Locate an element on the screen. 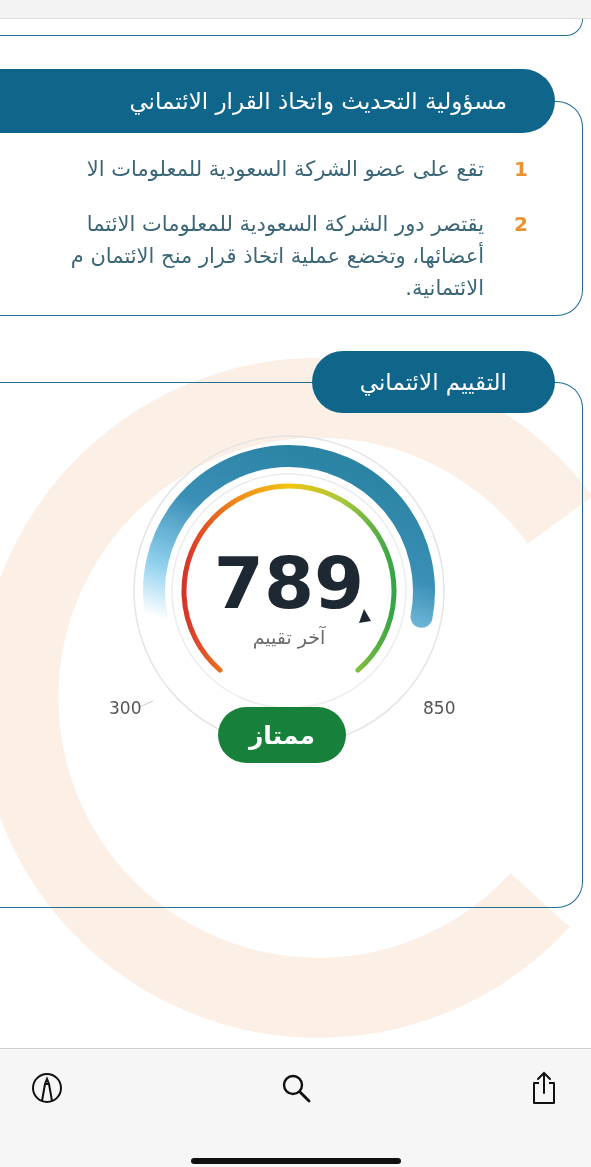  item-text: تقع على عضو الشركة السعودية للمعلومات الا is located at coordinates (285, 169).